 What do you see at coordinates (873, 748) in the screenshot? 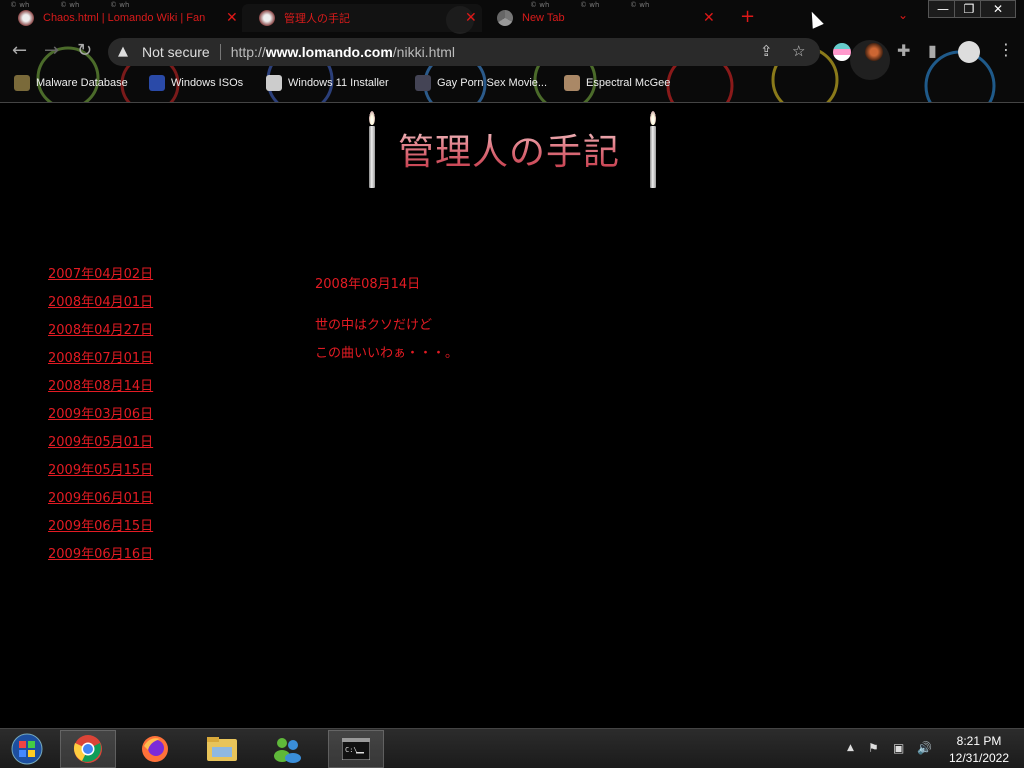
I see `action-center-flag-icon: ⚑` at bounding box center [873, 748].